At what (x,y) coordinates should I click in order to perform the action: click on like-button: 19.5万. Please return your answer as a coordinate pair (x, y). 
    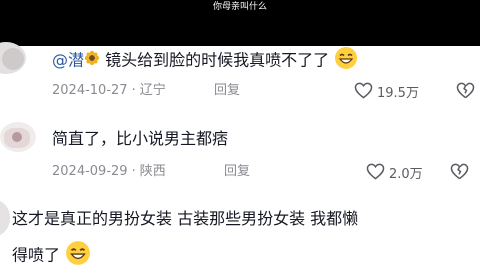
    Looking at the image, I should click on (386, 93).